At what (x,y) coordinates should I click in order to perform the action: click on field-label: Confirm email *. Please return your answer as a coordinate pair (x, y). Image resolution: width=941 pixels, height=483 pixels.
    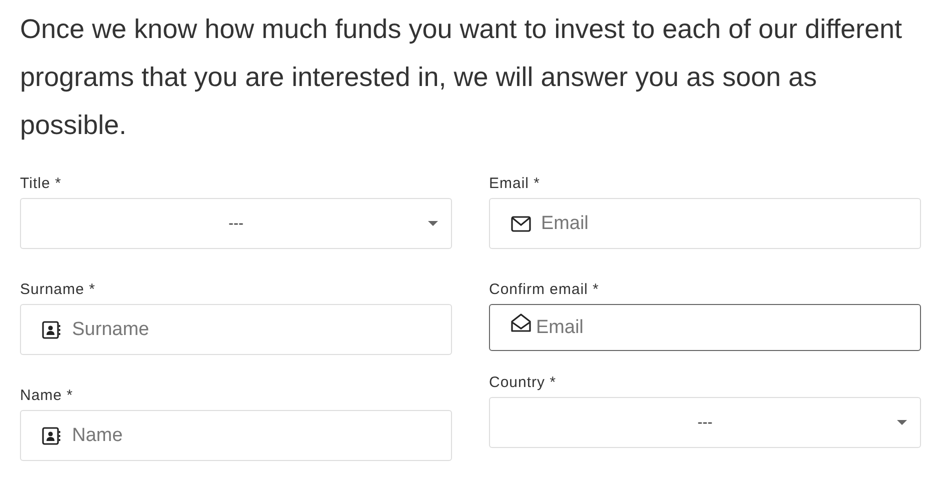
    Looking at the image, I should click on (544, 290).